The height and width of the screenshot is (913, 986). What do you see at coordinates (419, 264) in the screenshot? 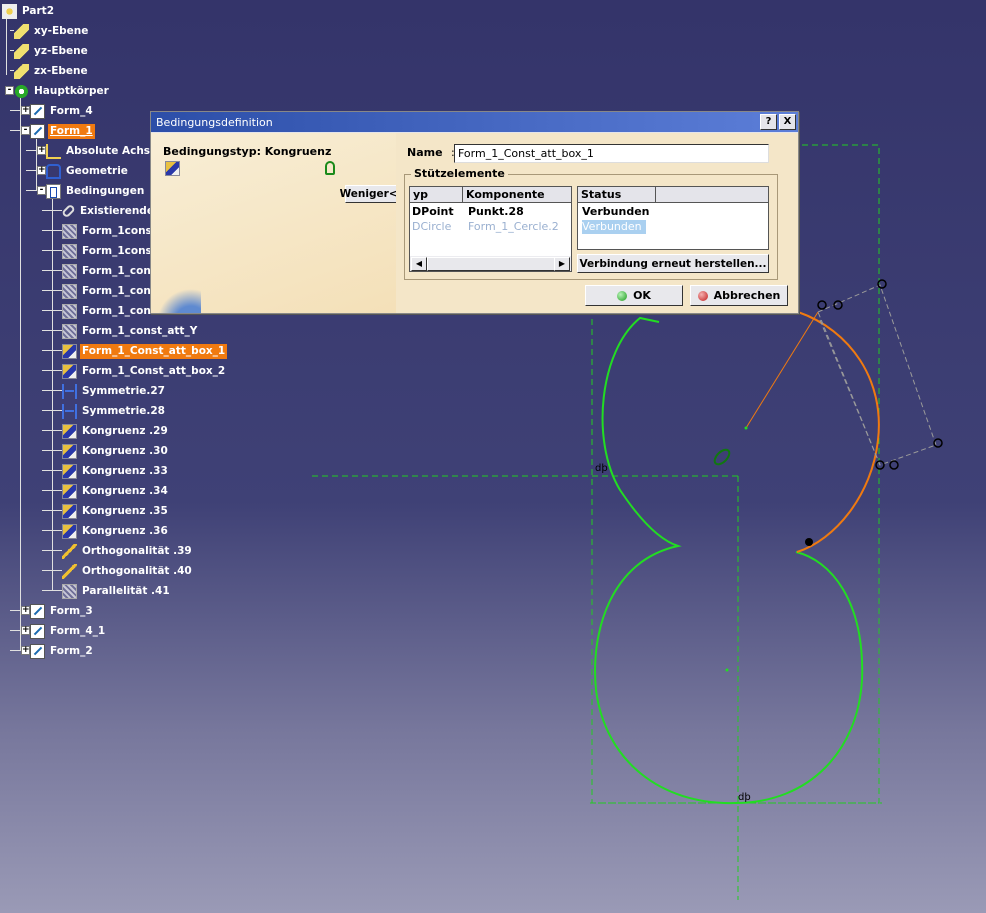
I see `scroll-left-icon: ◀` at bounding box center [419, 264].